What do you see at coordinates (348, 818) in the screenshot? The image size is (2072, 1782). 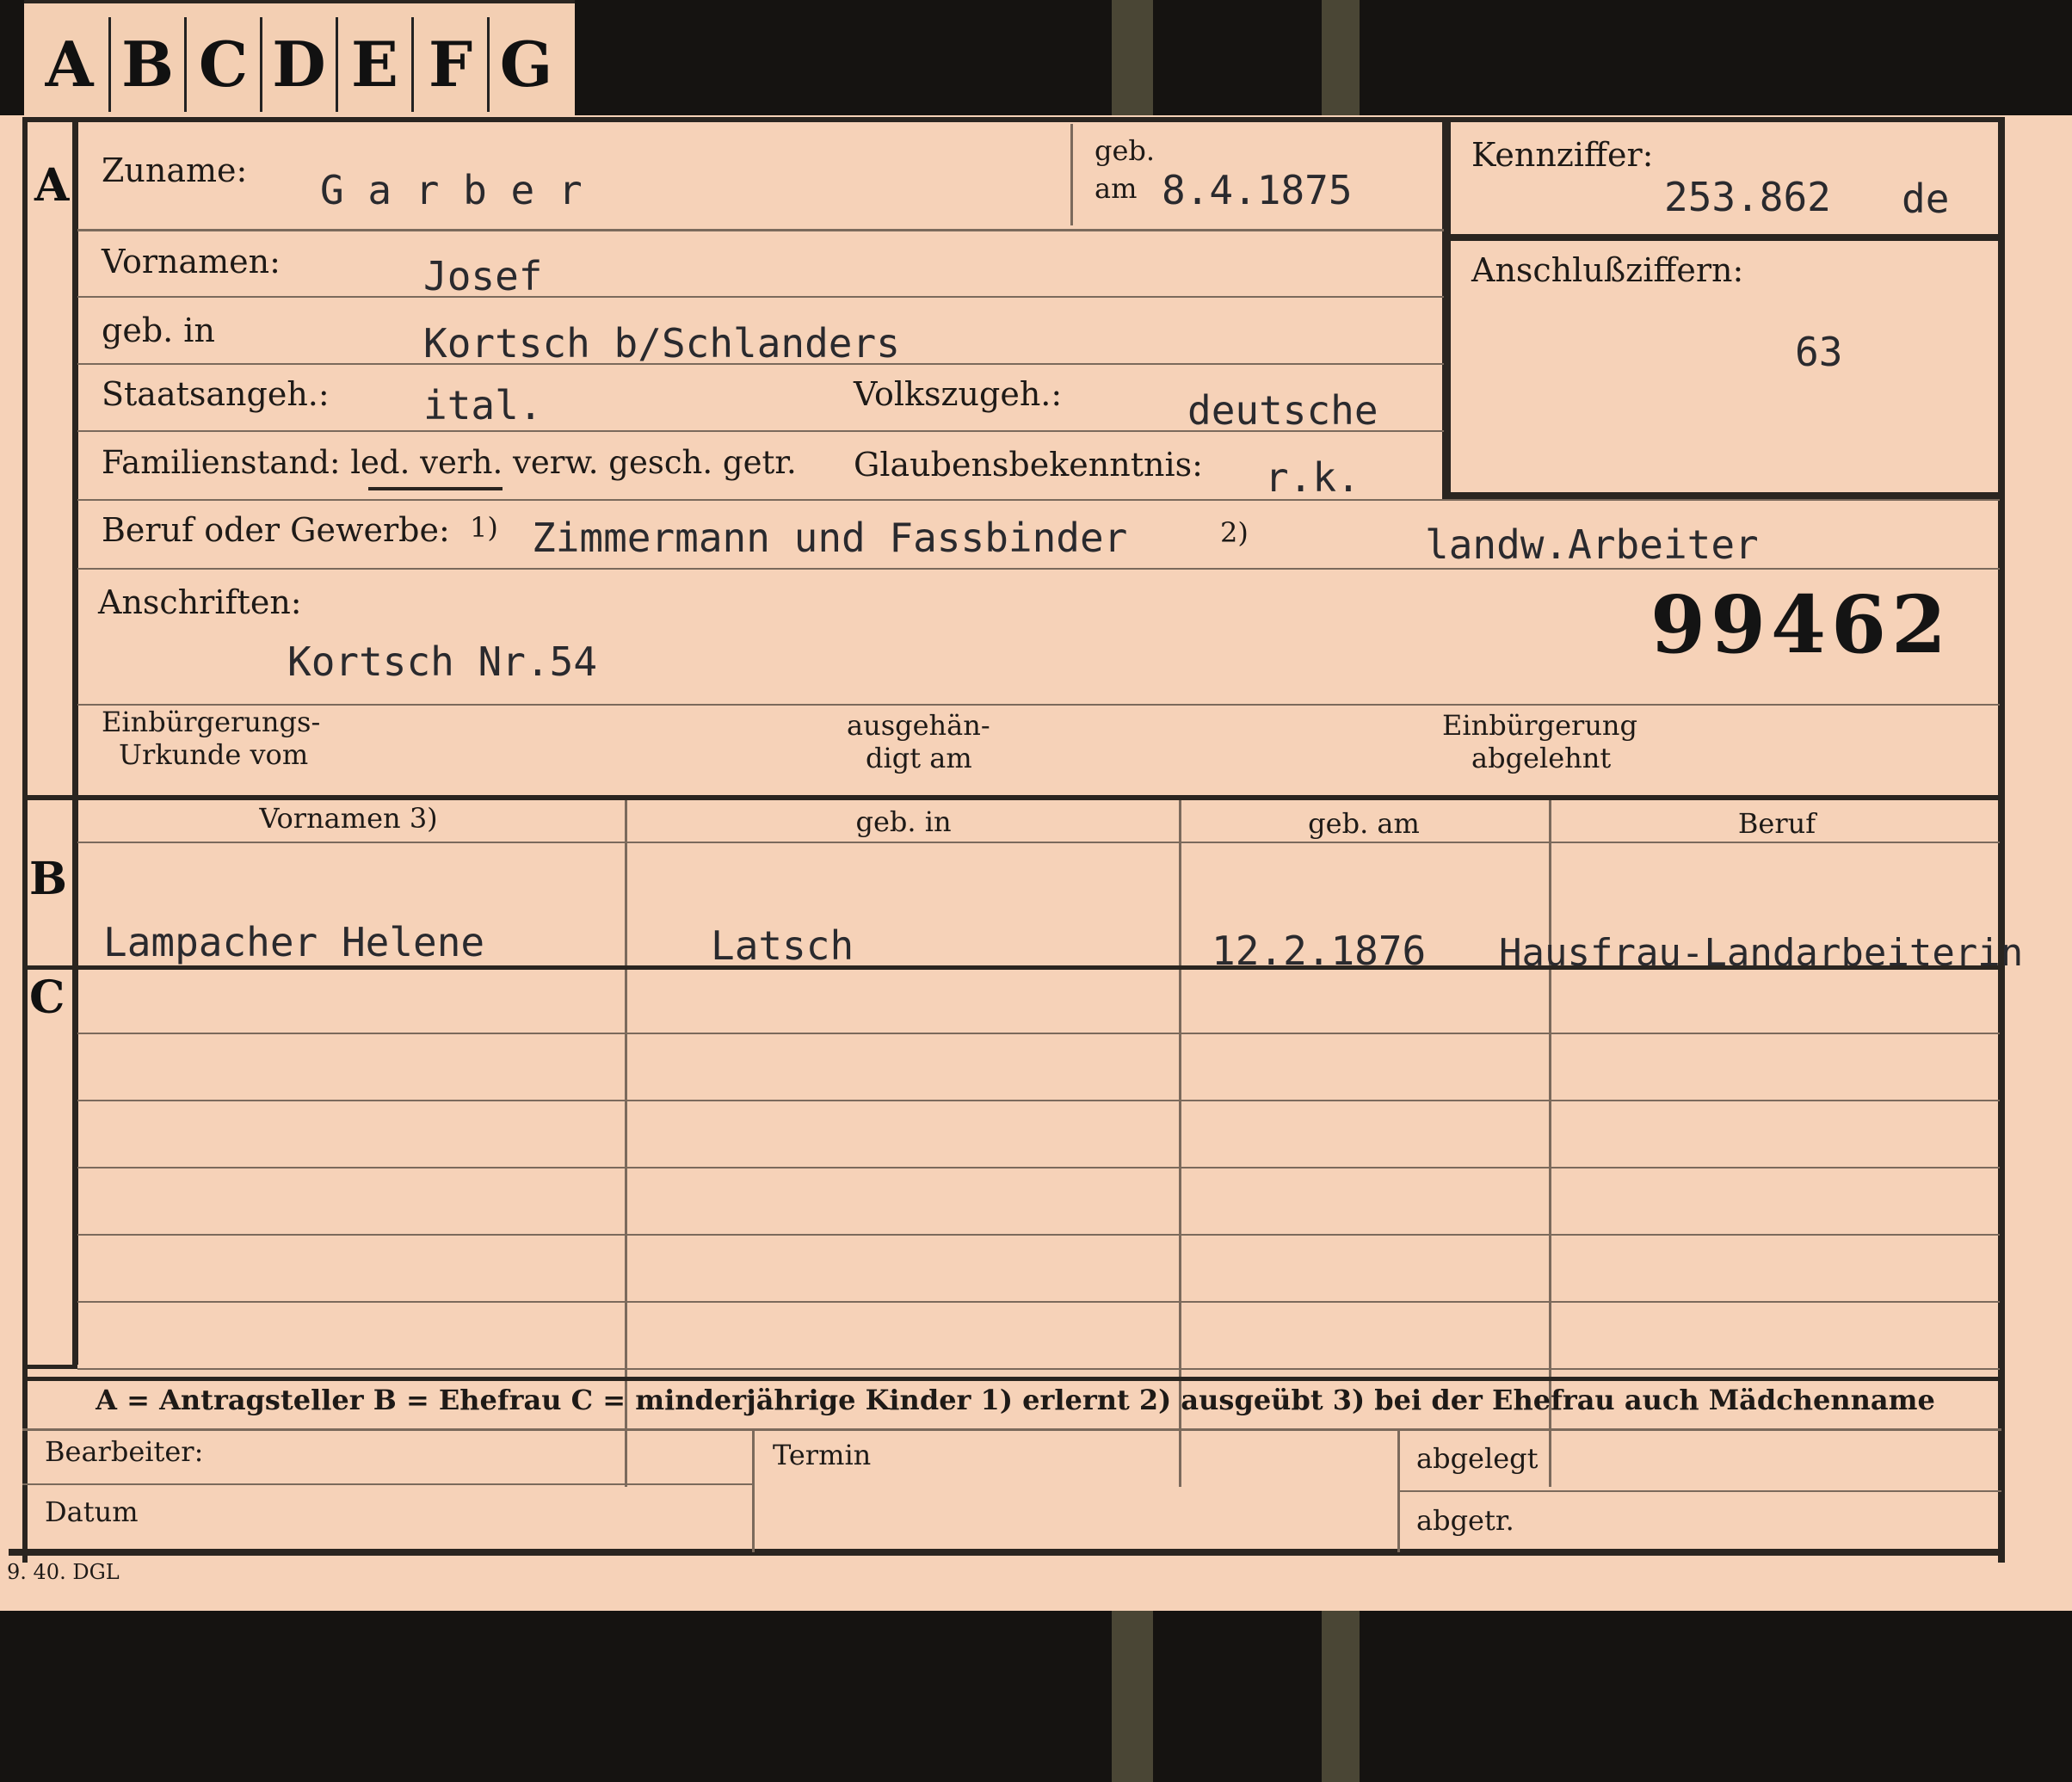 I see `table-header-vornamen: Vornamen 3)` at bounding box center [348, 818].